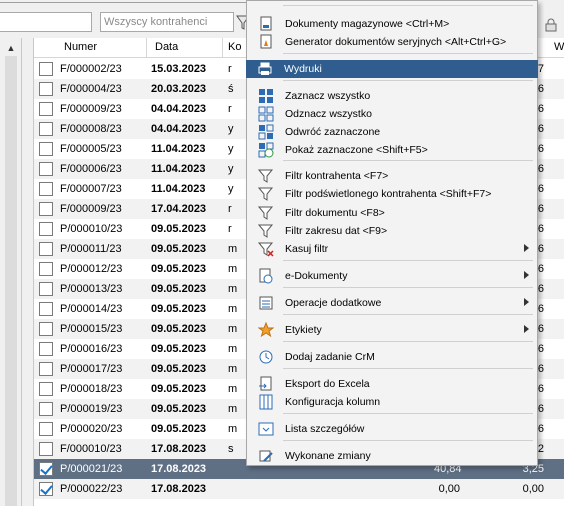 The width and height of the screenshot is (564, 506). What do you see at coordinates (265, 68) in the screenshot?
I see `printer-icon` at bounding box center [265, 68].